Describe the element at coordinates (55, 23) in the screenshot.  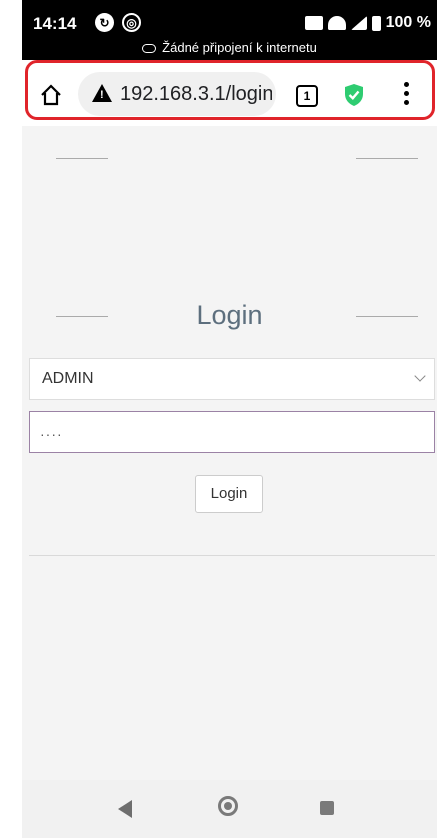
I see `status-time: 14:14` at that location.